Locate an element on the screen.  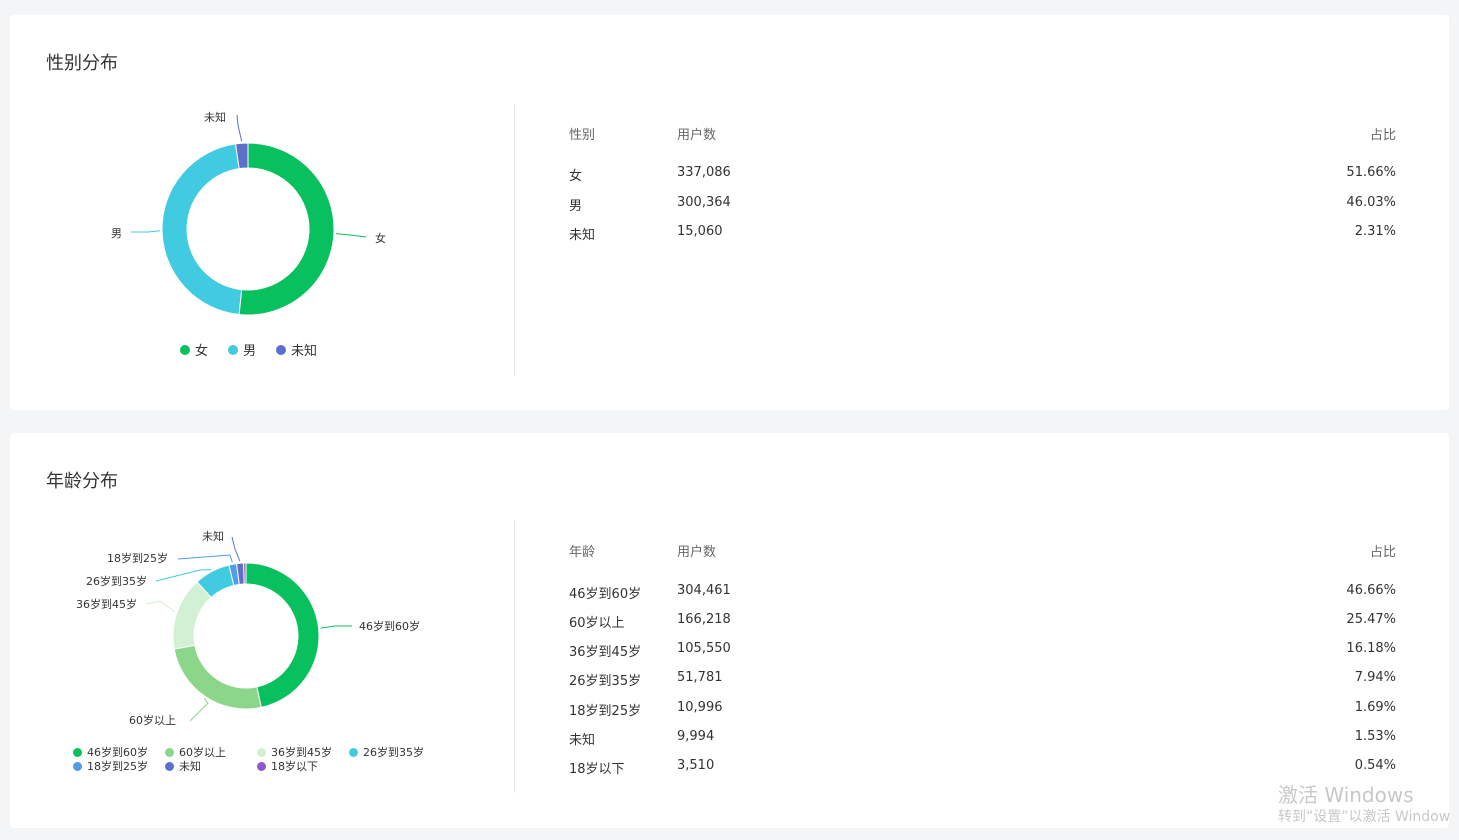
age-legend-label: 26岁到35岁 is located at coordinates (393, 752).